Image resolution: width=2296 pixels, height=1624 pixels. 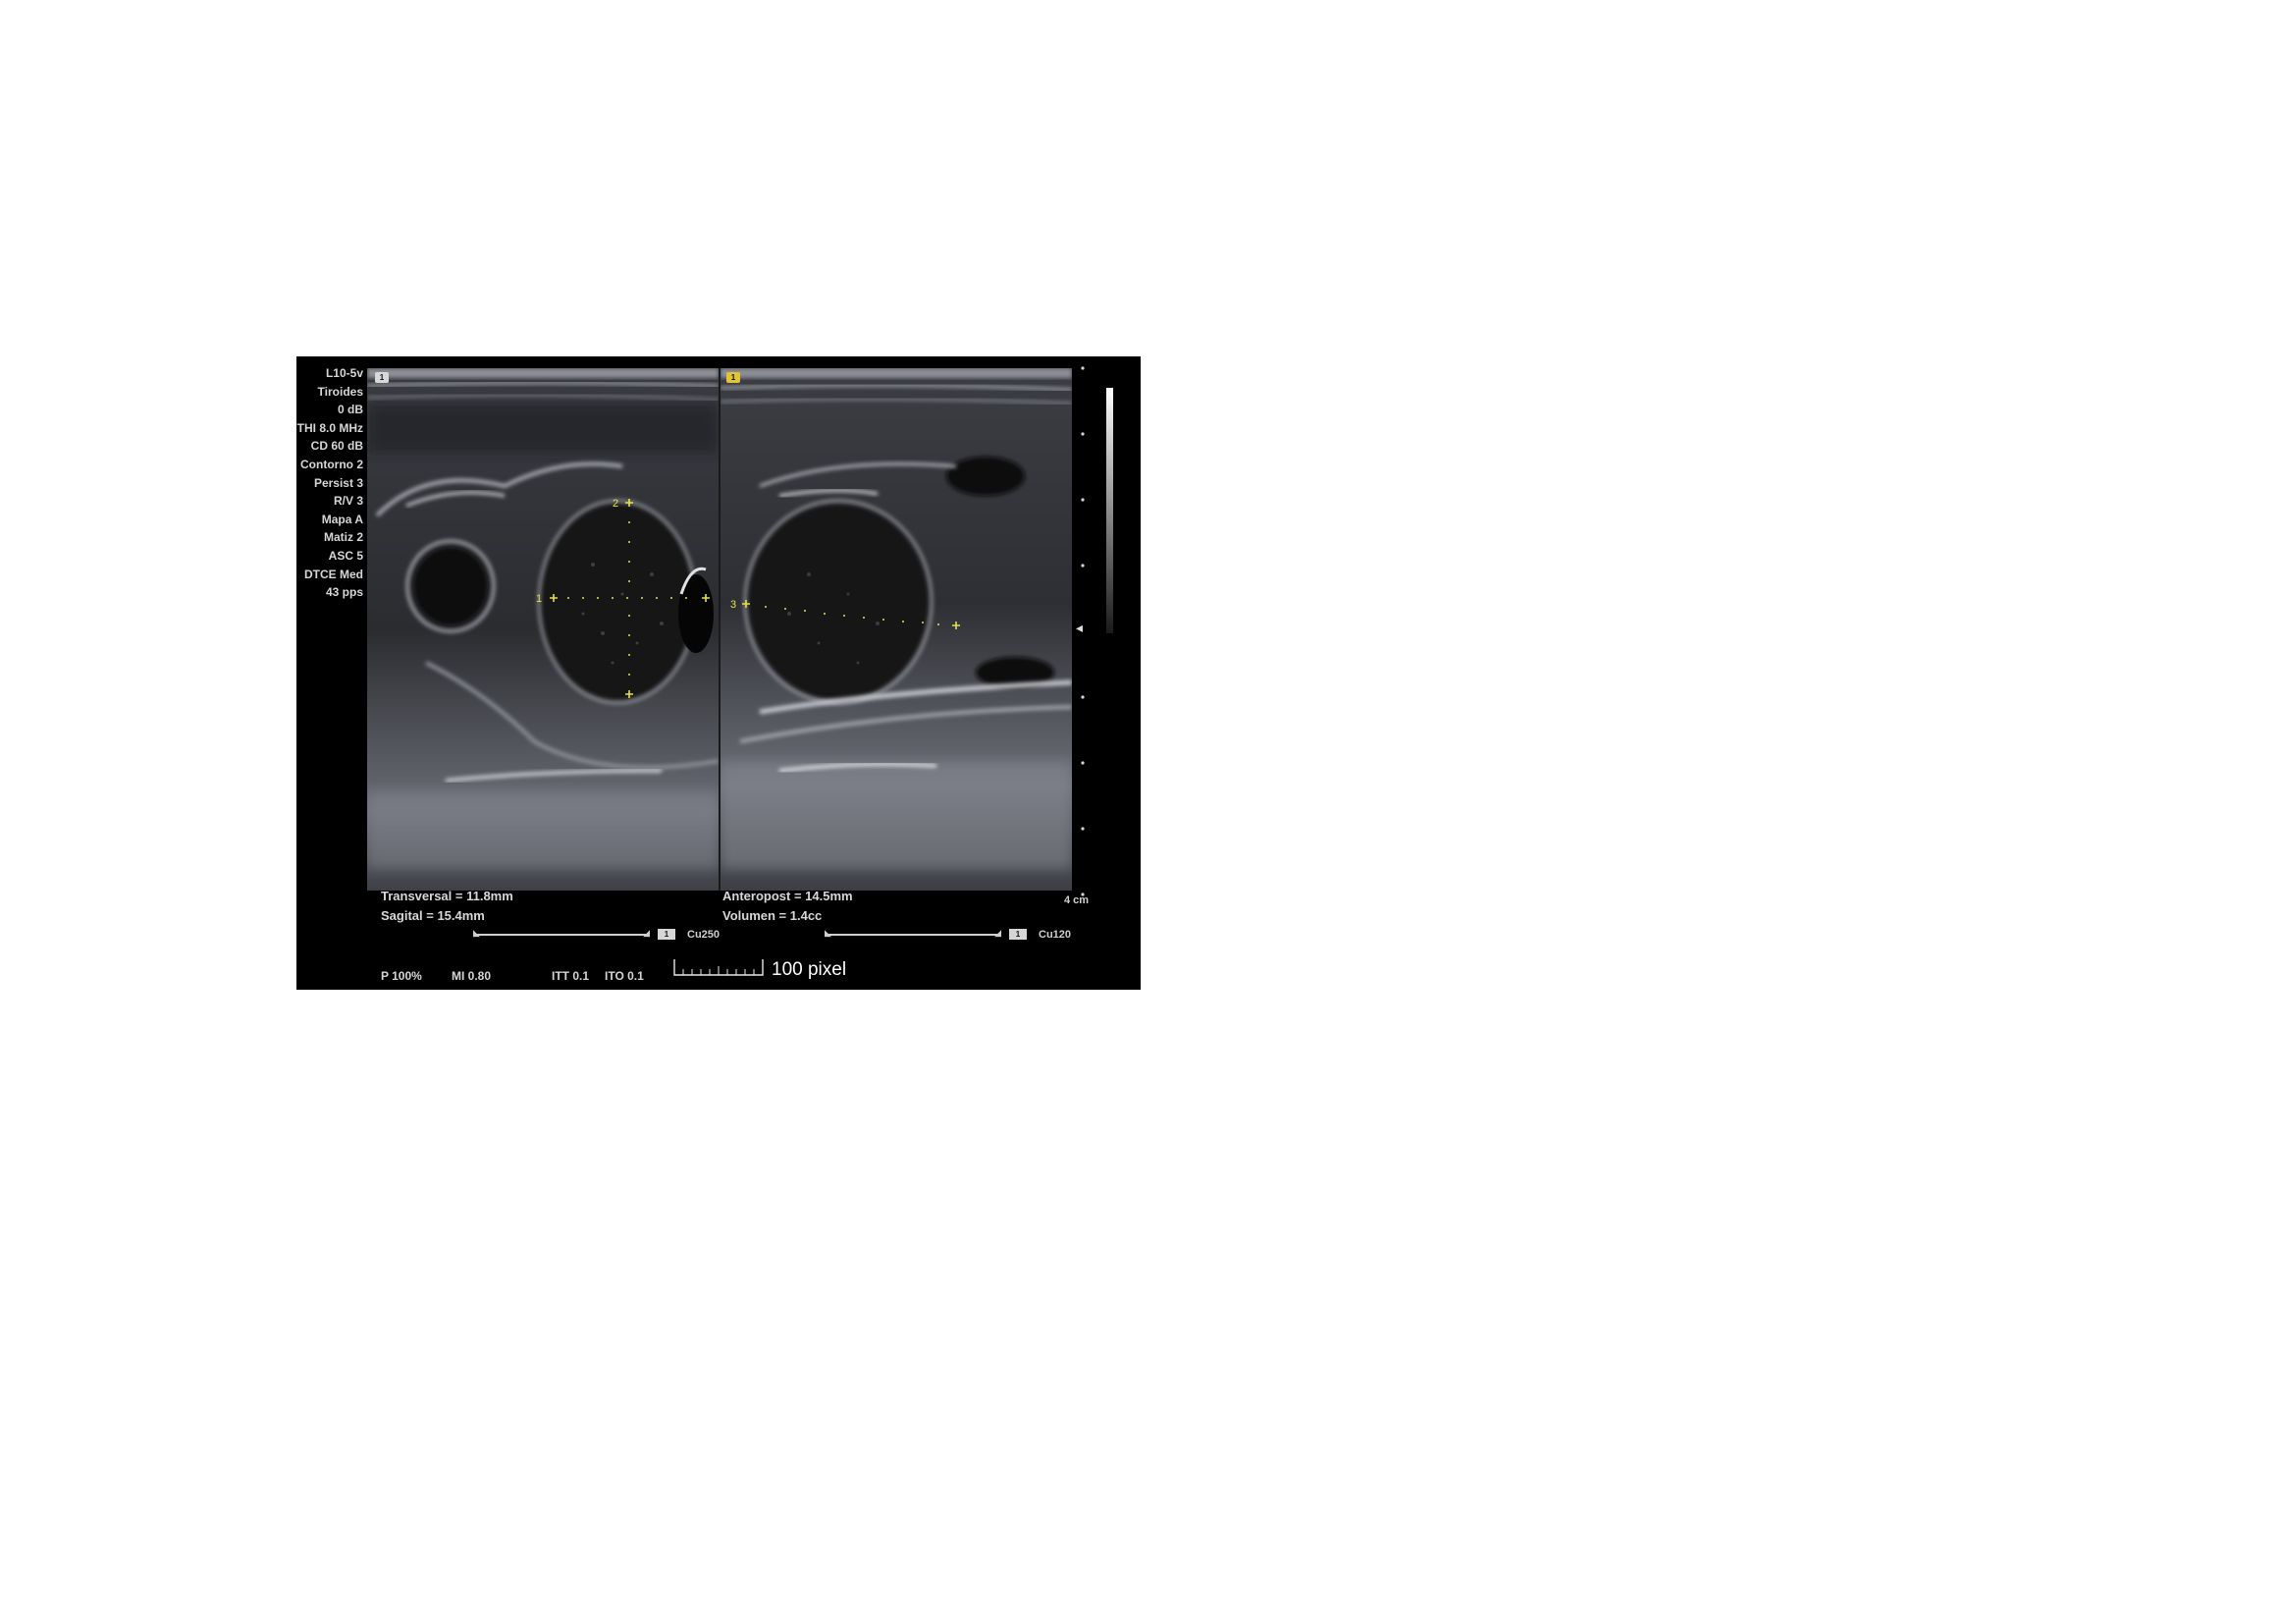 What do you see at coordinates (571, 976) in the screenshot?
I see `itt-readout: ITT 0.1` at bounding box center [571, 976].